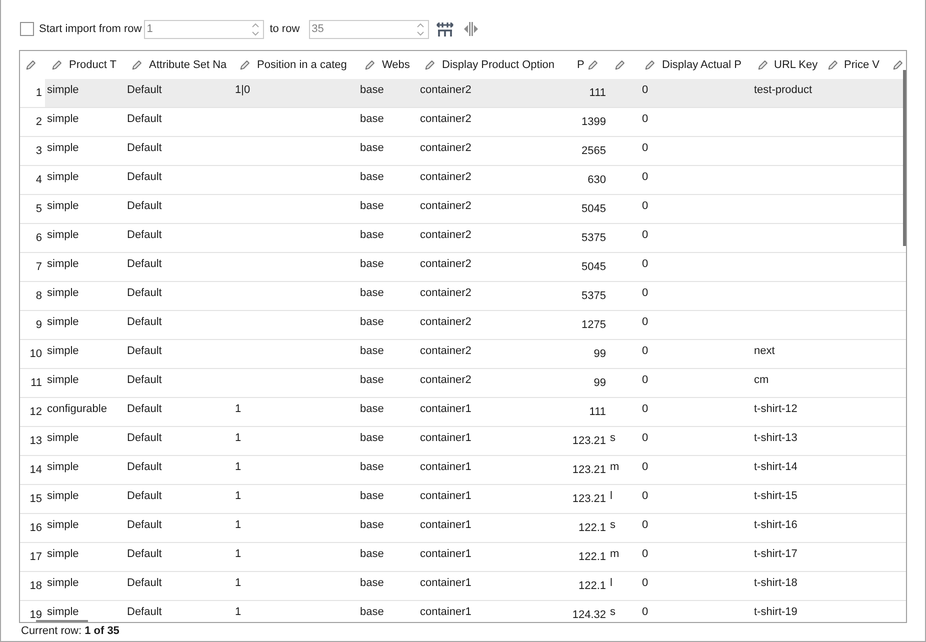  Describe the element at coordinates (463, 383) in the screenshot. I see `table-row: 11 simple Default base container2 99 0 cm` at that location.